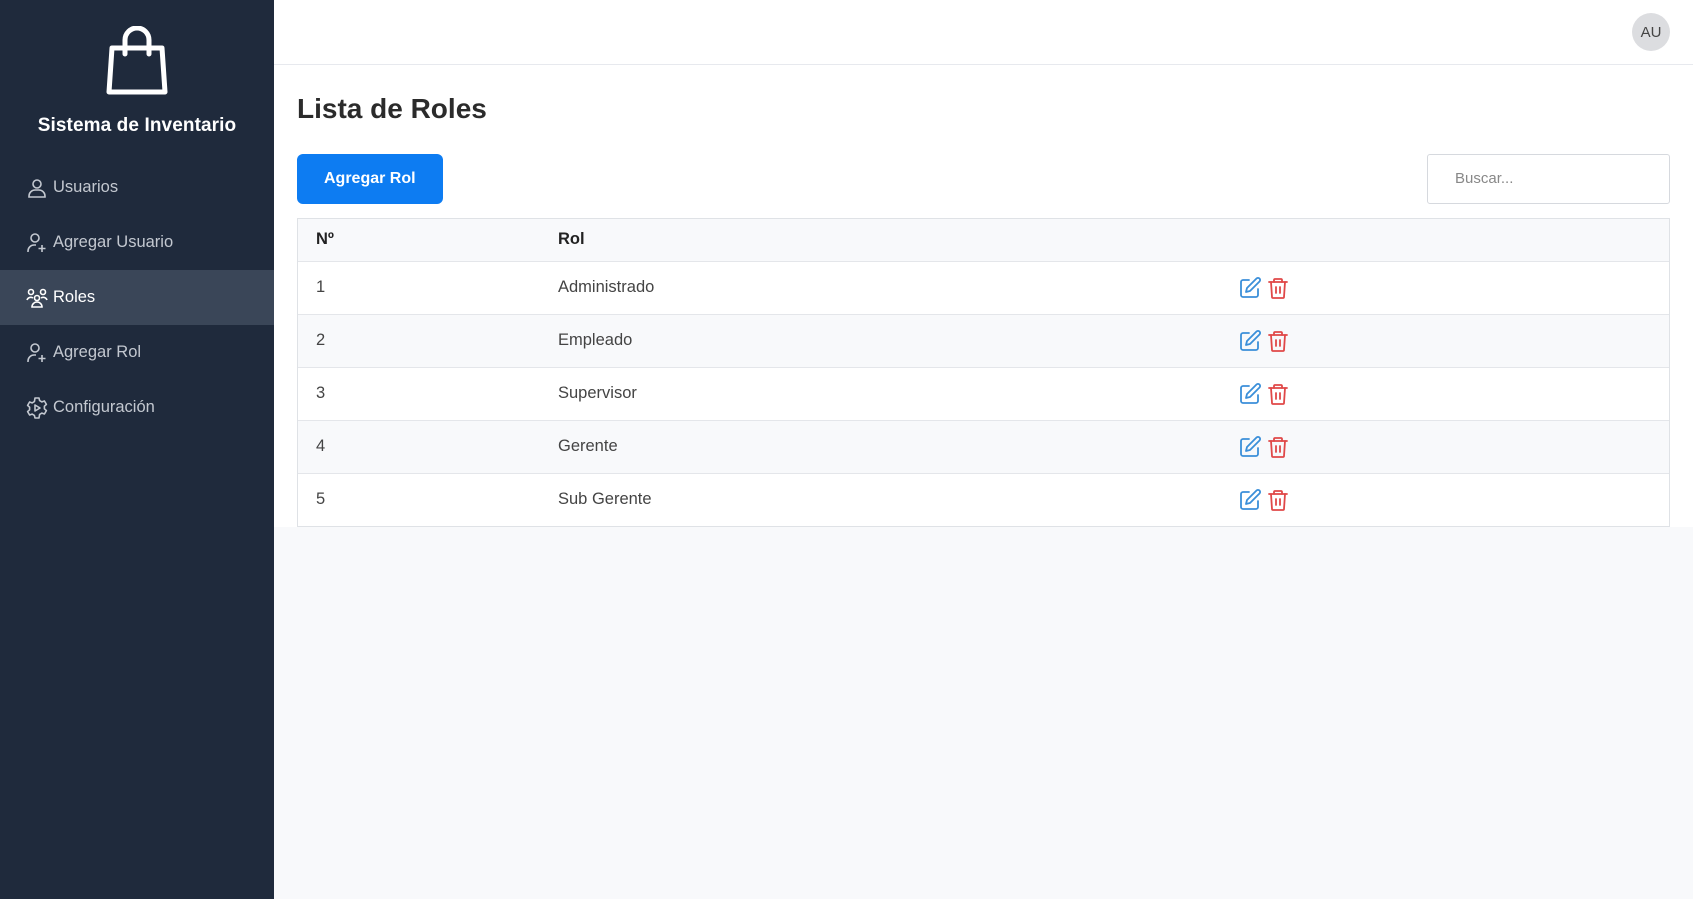 This screenshot has height=899, width=1693. Describe the element at coordinates (898, 447) in the screenshot. I see `cell-rol: Gerente` at that location.